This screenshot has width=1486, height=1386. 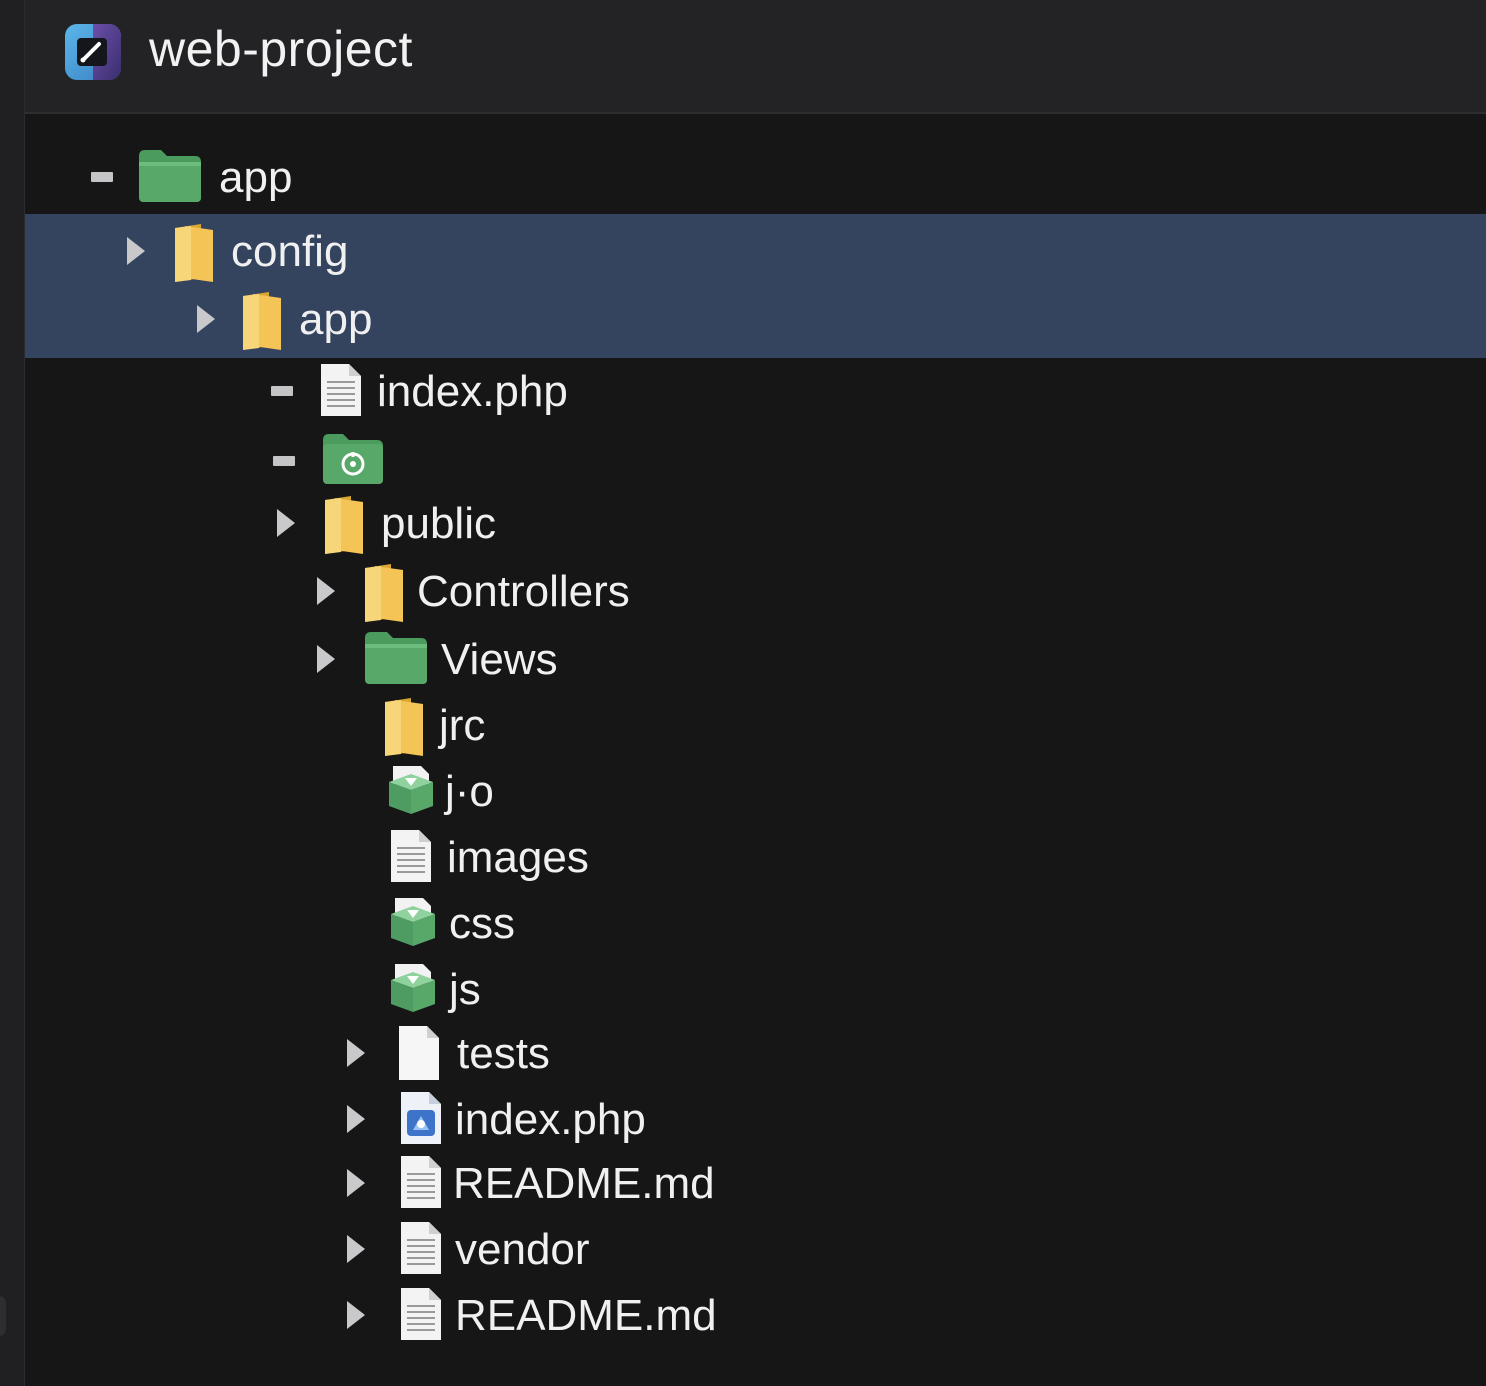 What do you see at coordinates (755, 791) in the screenshot?
I see `tree-row: j·o` at bounding box center [755, 791].